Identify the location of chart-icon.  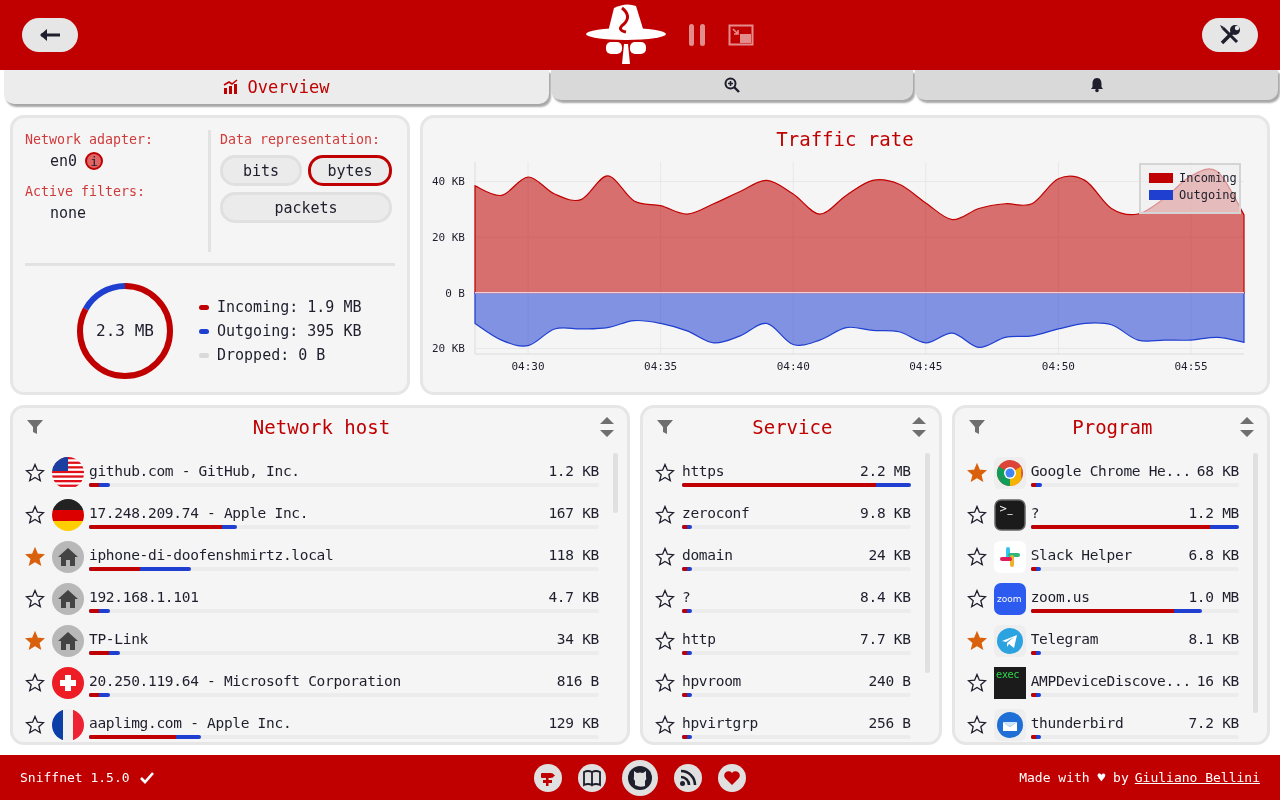
(231, 87).